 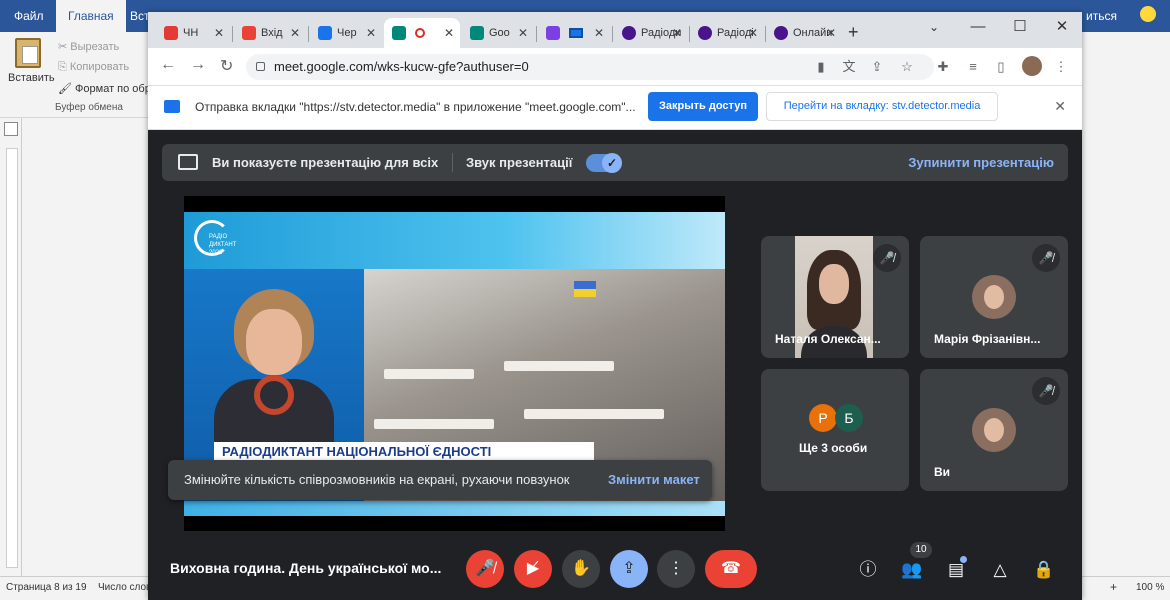 I want to click on leave-call-button: ☎, so click(x=731, y=569).